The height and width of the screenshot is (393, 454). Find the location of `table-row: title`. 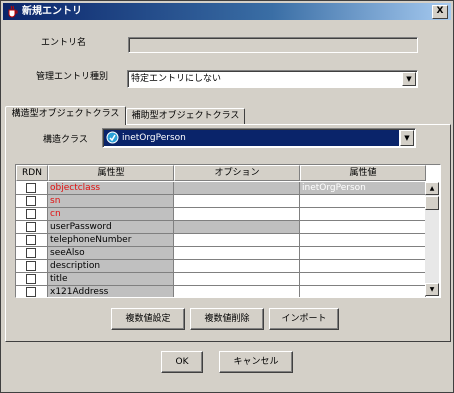

table-row: title is located at coordinates (221, 279).